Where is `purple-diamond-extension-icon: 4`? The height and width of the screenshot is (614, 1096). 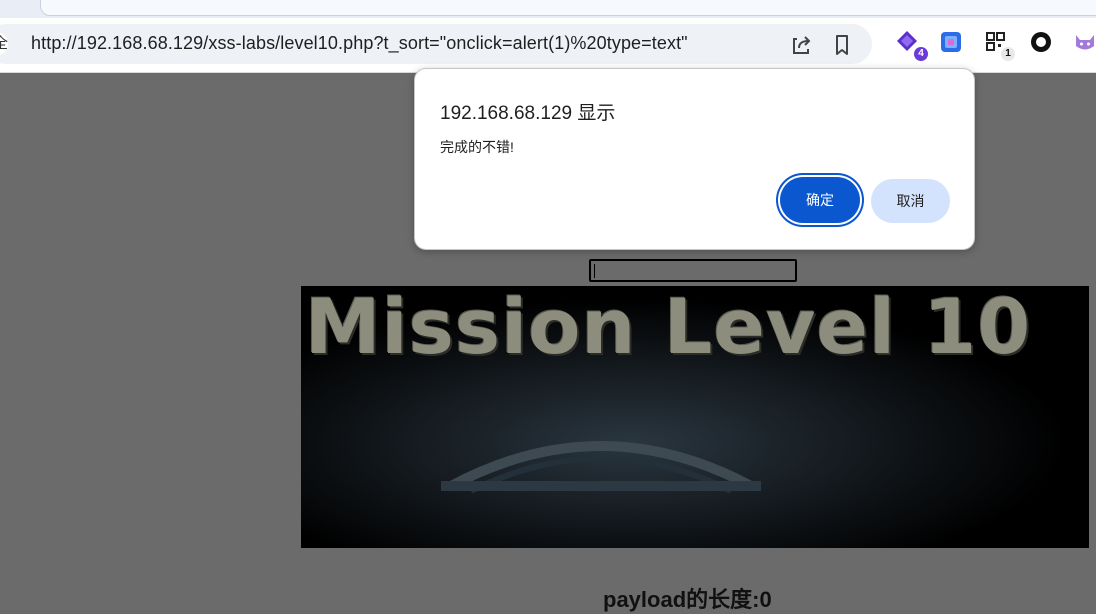 purple-diamond-extension-icon: 4 is located at coordinates (912, 45).